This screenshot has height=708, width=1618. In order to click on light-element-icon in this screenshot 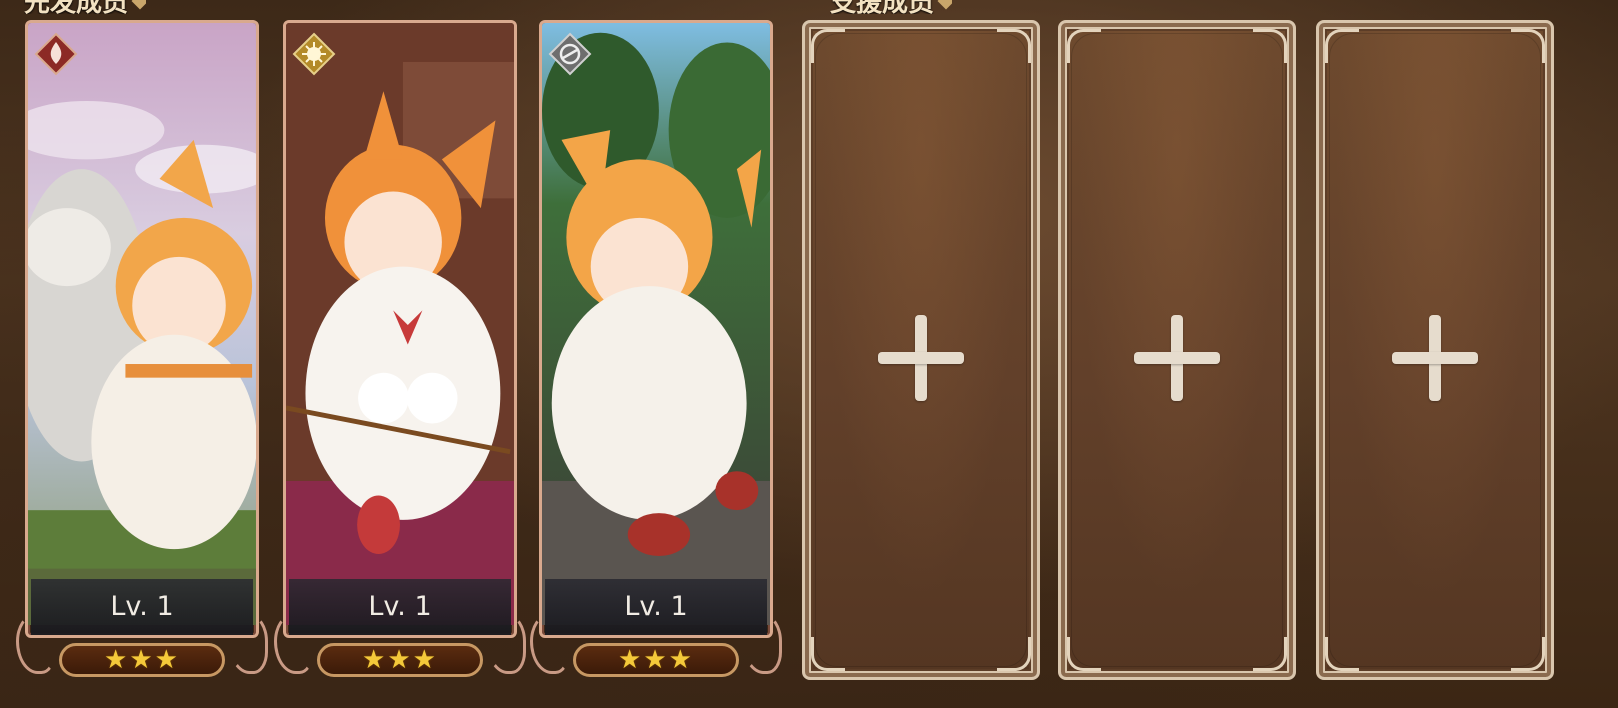, I will do `click(314, 54)`.